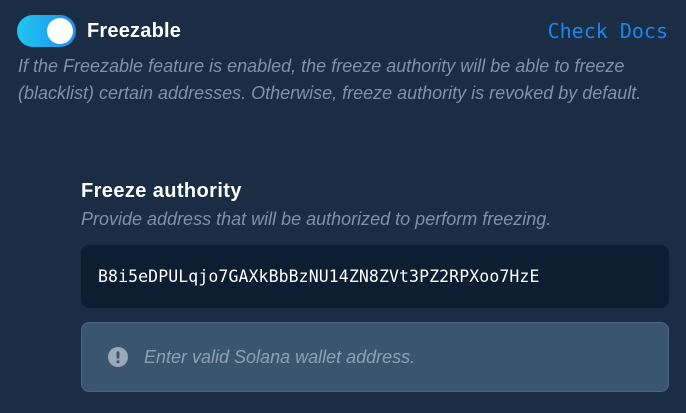  Describe the element at coordinates (280, 357) in the screenshot. I see `validation-error-message: Enter valid Solana wallet address.` at that location.